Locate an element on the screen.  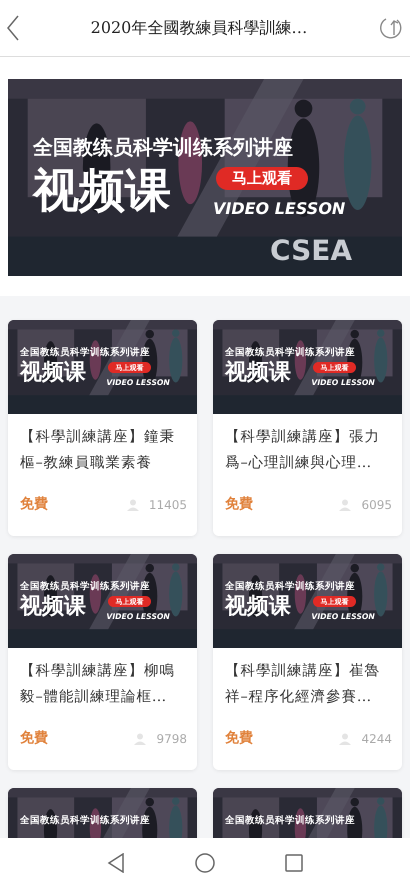
view-count: 4244 is located at coordinates (376, 739).